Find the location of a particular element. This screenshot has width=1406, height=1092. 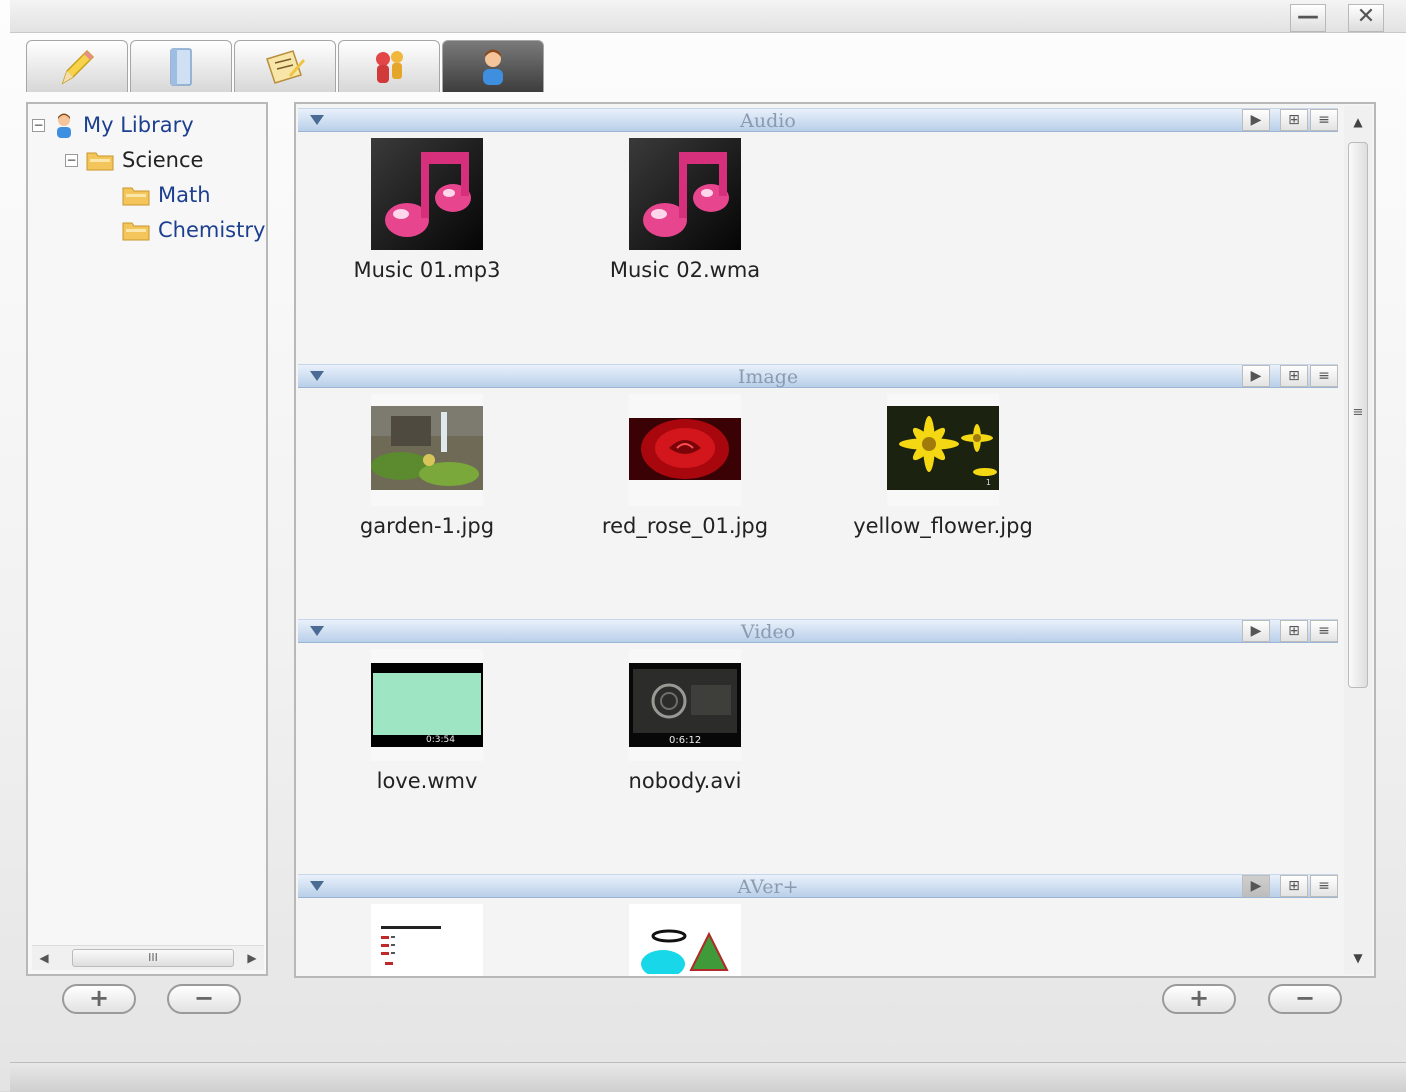

video-thumbnail: 0:3:54 is located at coordinates (427, 705).